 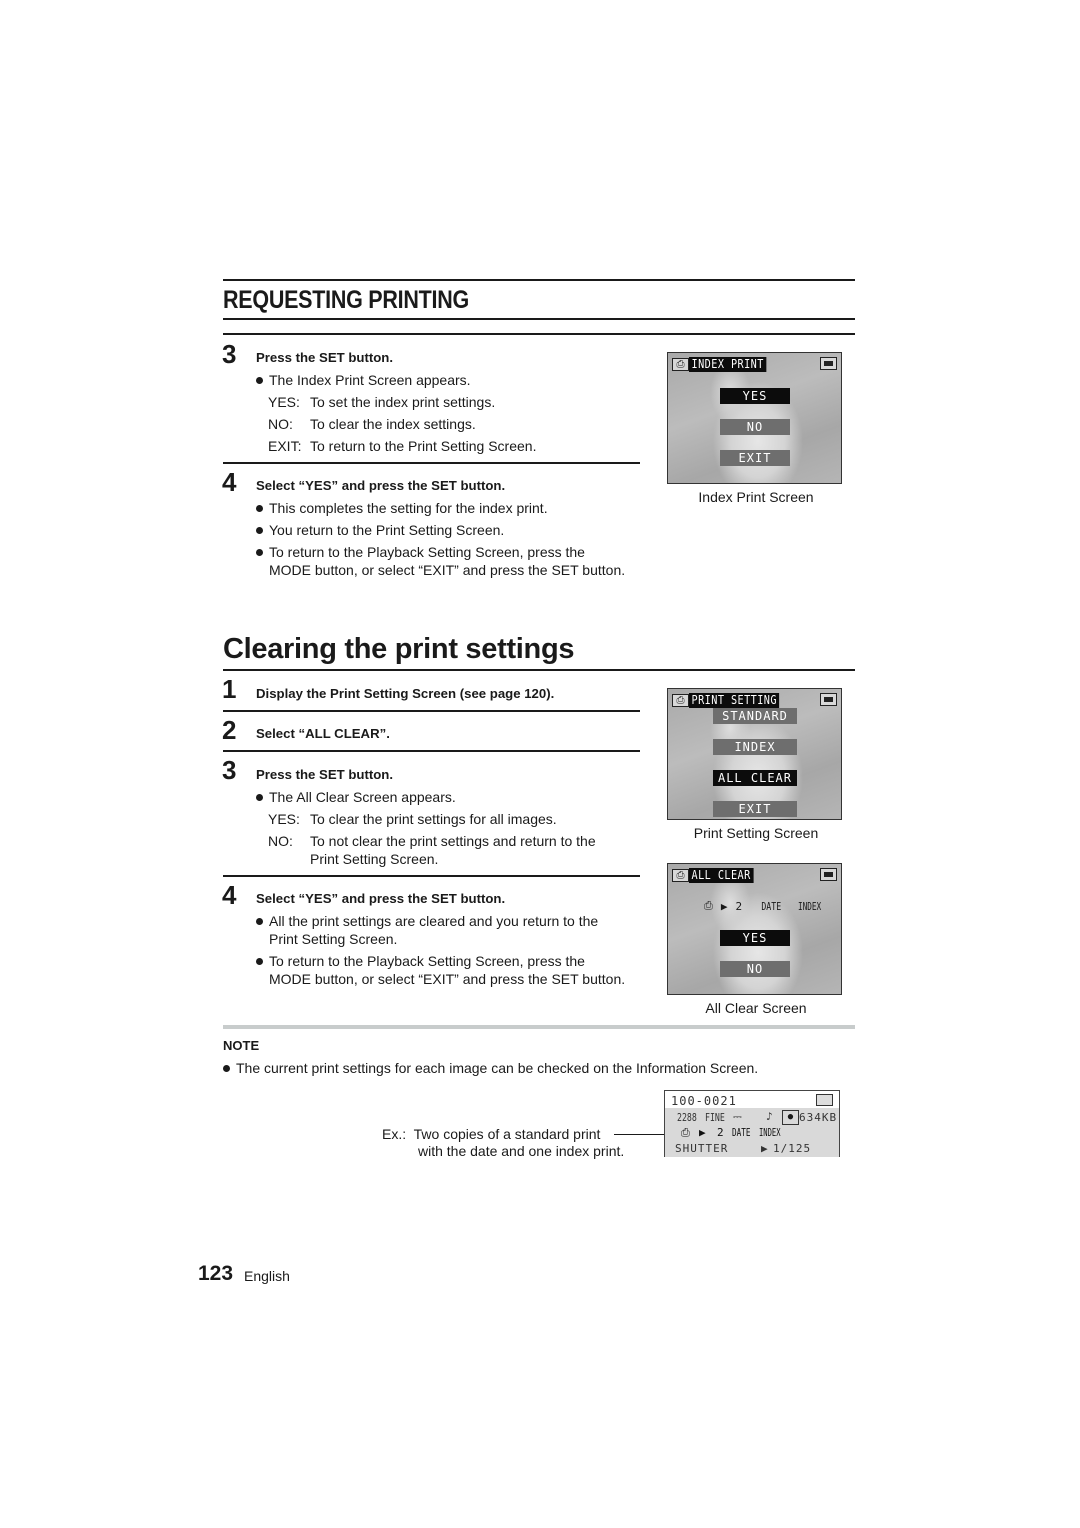 I want to click on file-size: 634KB, so click(x=818, y=1117).